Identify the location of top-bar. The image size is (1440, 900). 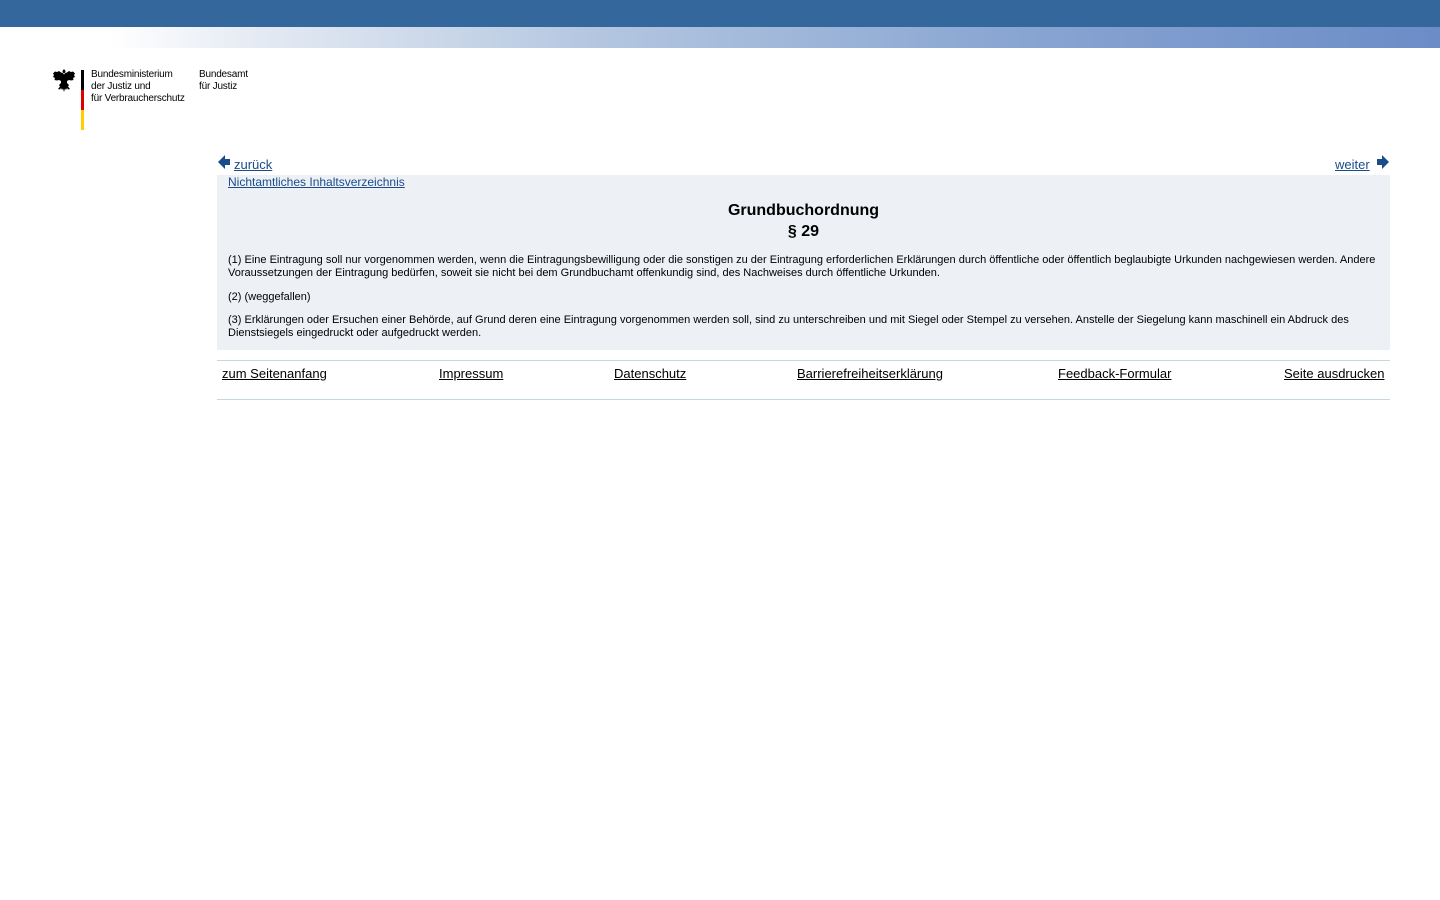
(720, 13).